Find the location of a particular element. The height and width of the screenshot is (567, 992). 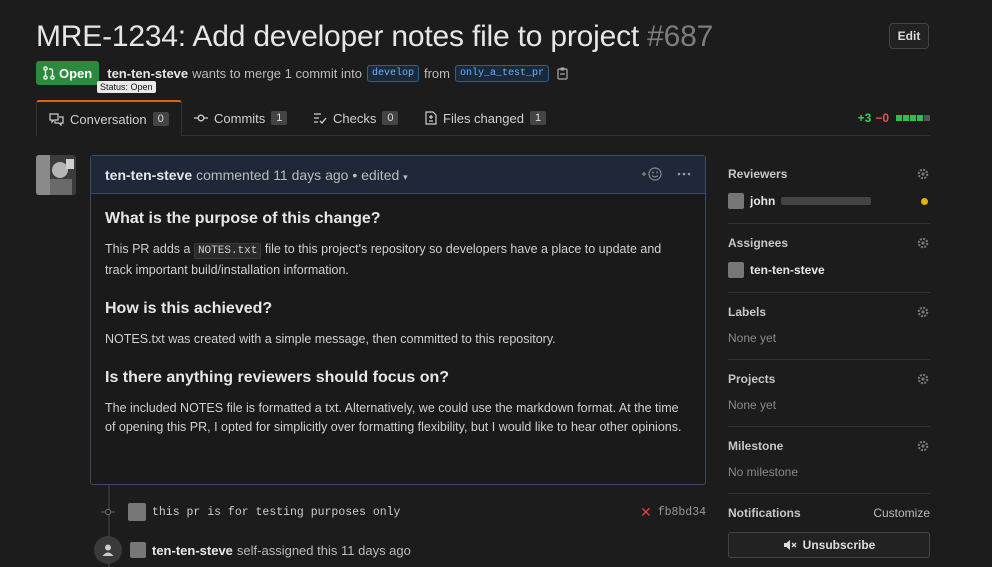

tab-commits: Commits 1 is located at coordinates (241, 118).